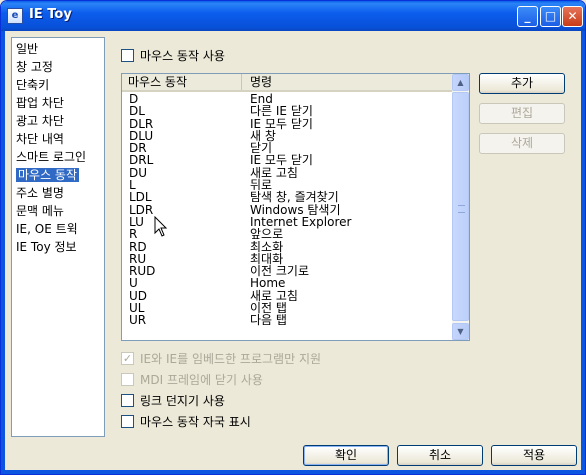 This screenshot has width=586, height=475. Describe the element at coordinates (346, 455) in the screenshot. I see `ok-button: 확인` at that location.